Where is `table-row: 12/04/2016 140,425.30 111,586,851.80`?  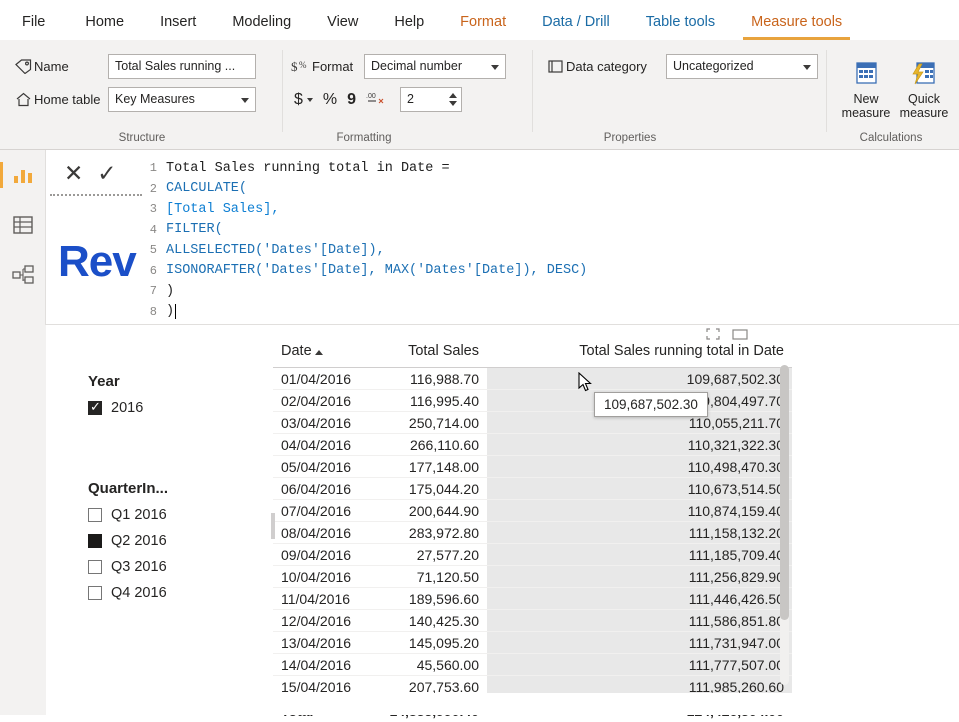
table-row: 12/04/2016 140,425.30 111,586,851.80 is located at coordinates (532, 620).